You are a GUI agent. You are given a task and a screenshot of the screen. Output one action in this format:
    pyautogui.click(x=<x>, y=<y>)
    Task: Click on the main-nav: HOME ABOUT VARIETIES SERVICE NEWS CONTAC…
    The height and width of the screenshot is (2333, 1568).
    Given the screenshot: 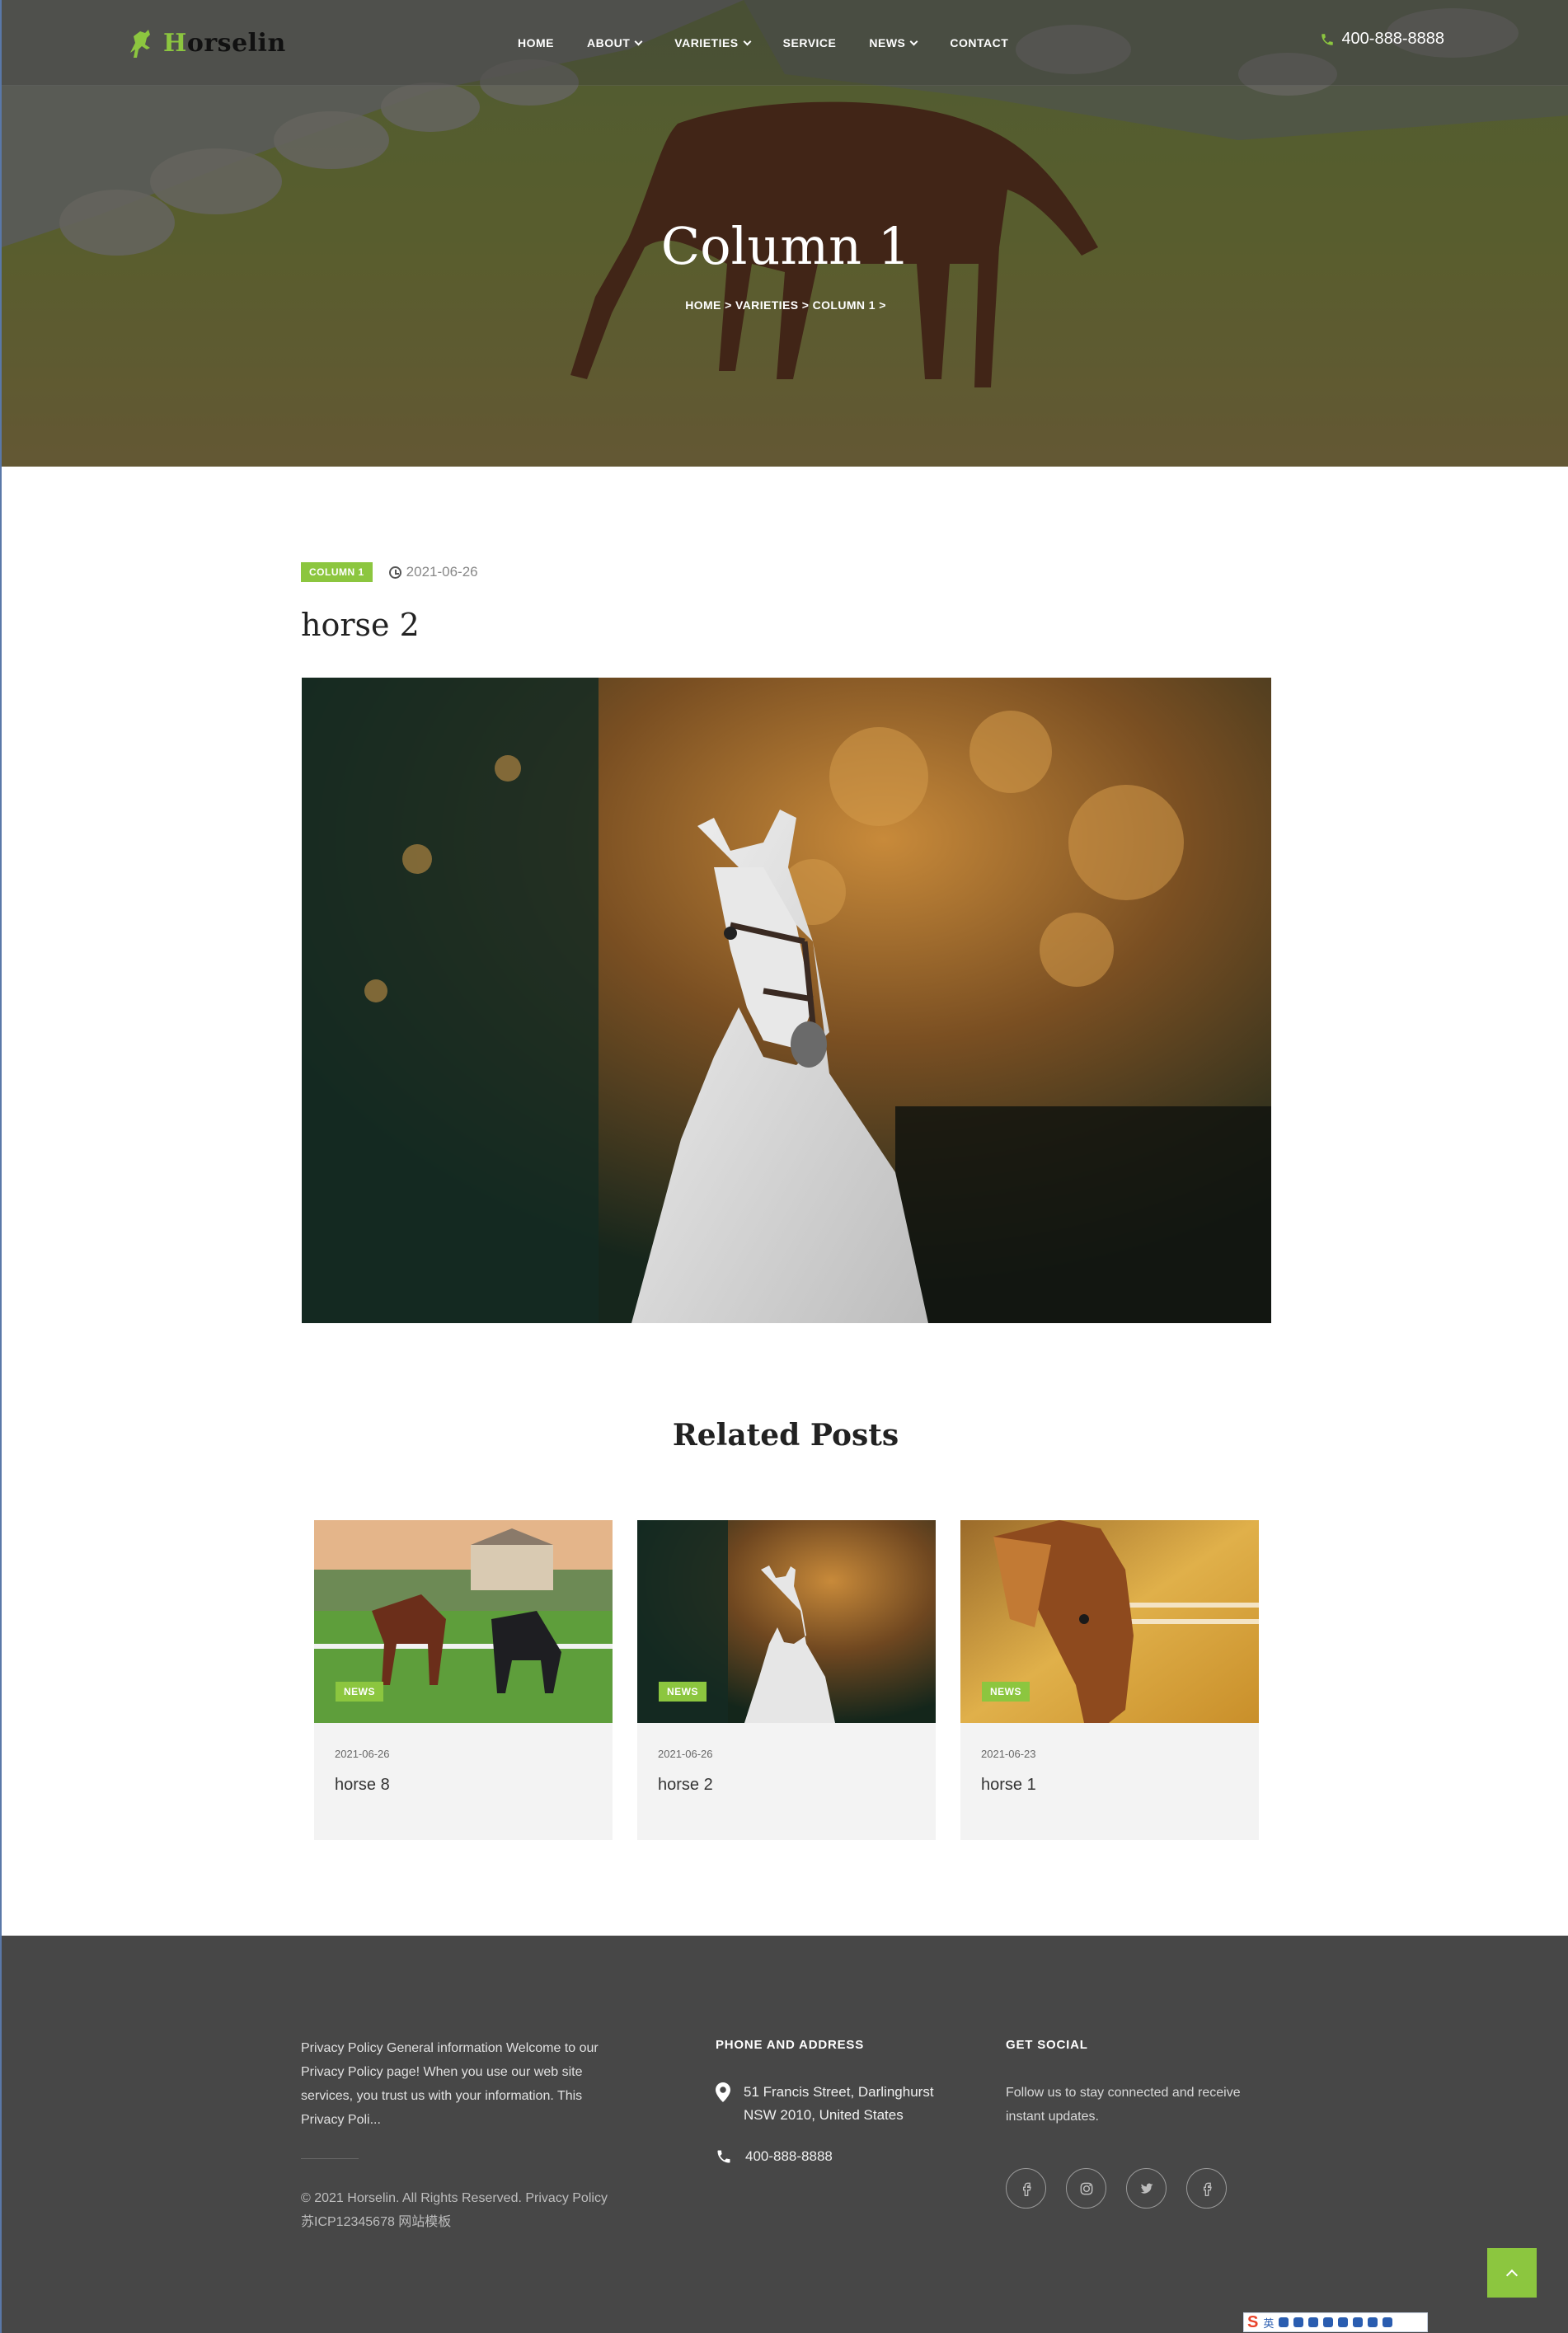 What is the action you would take?
    pyautogui.click(x=779, y=43)
    